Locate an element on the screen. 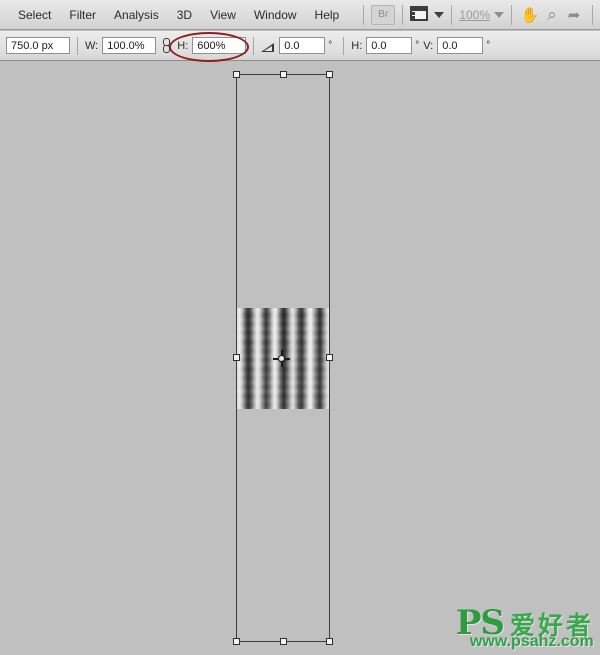 The height and width of the screenshot is (655, 600). menu-item-window: Window is located at coordinates (275, 15).